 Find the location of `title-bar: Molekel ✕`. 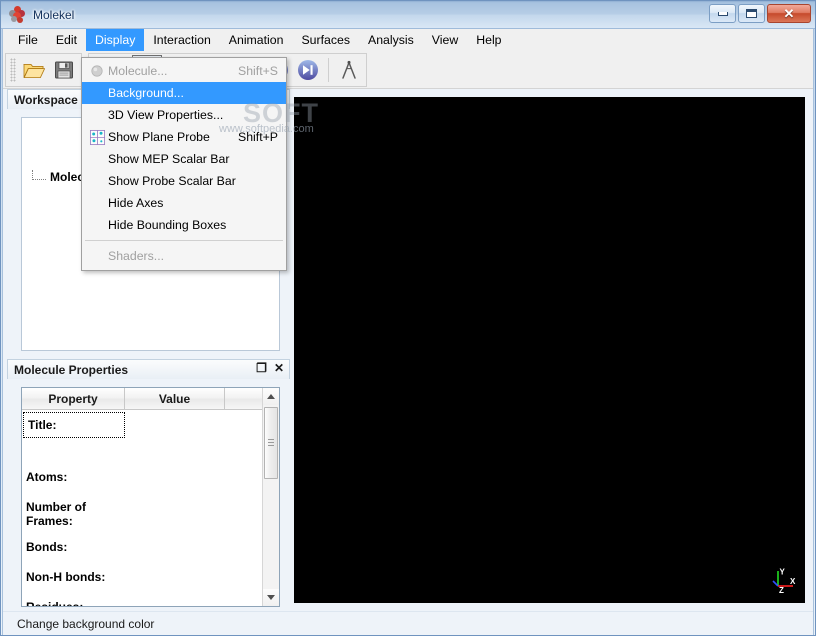

title-bar: Molekel ✕ is located at coordinates (408, 15).